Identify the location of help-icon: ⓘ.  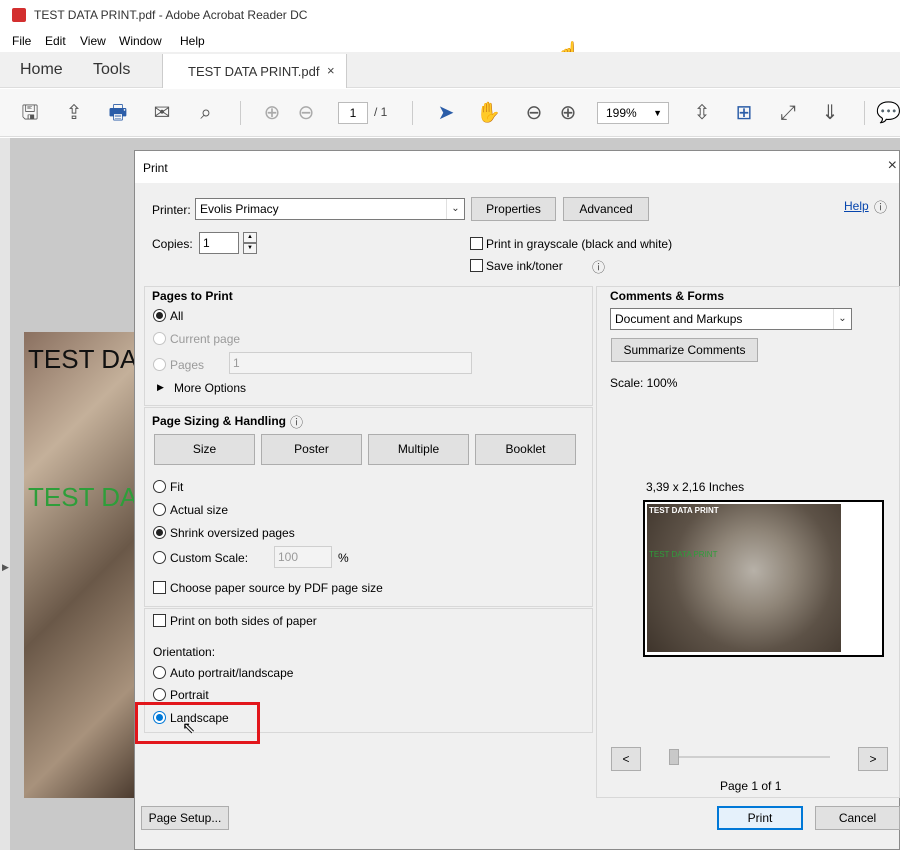
(880, 206).